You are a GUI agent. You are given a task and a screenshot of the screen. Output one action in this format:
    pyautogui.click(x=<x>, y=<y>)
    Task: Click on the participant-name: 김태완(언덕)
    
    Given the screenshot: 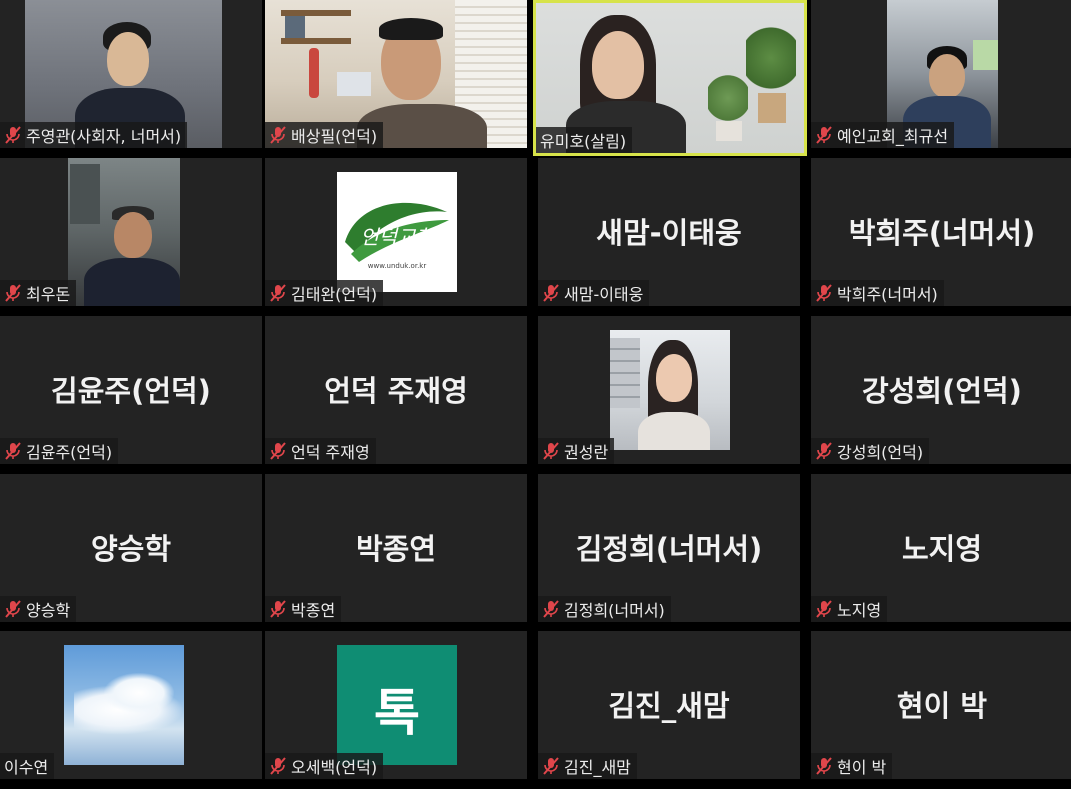 What is the action you would take?
    pyautogui.click(x=334, y=294)
    